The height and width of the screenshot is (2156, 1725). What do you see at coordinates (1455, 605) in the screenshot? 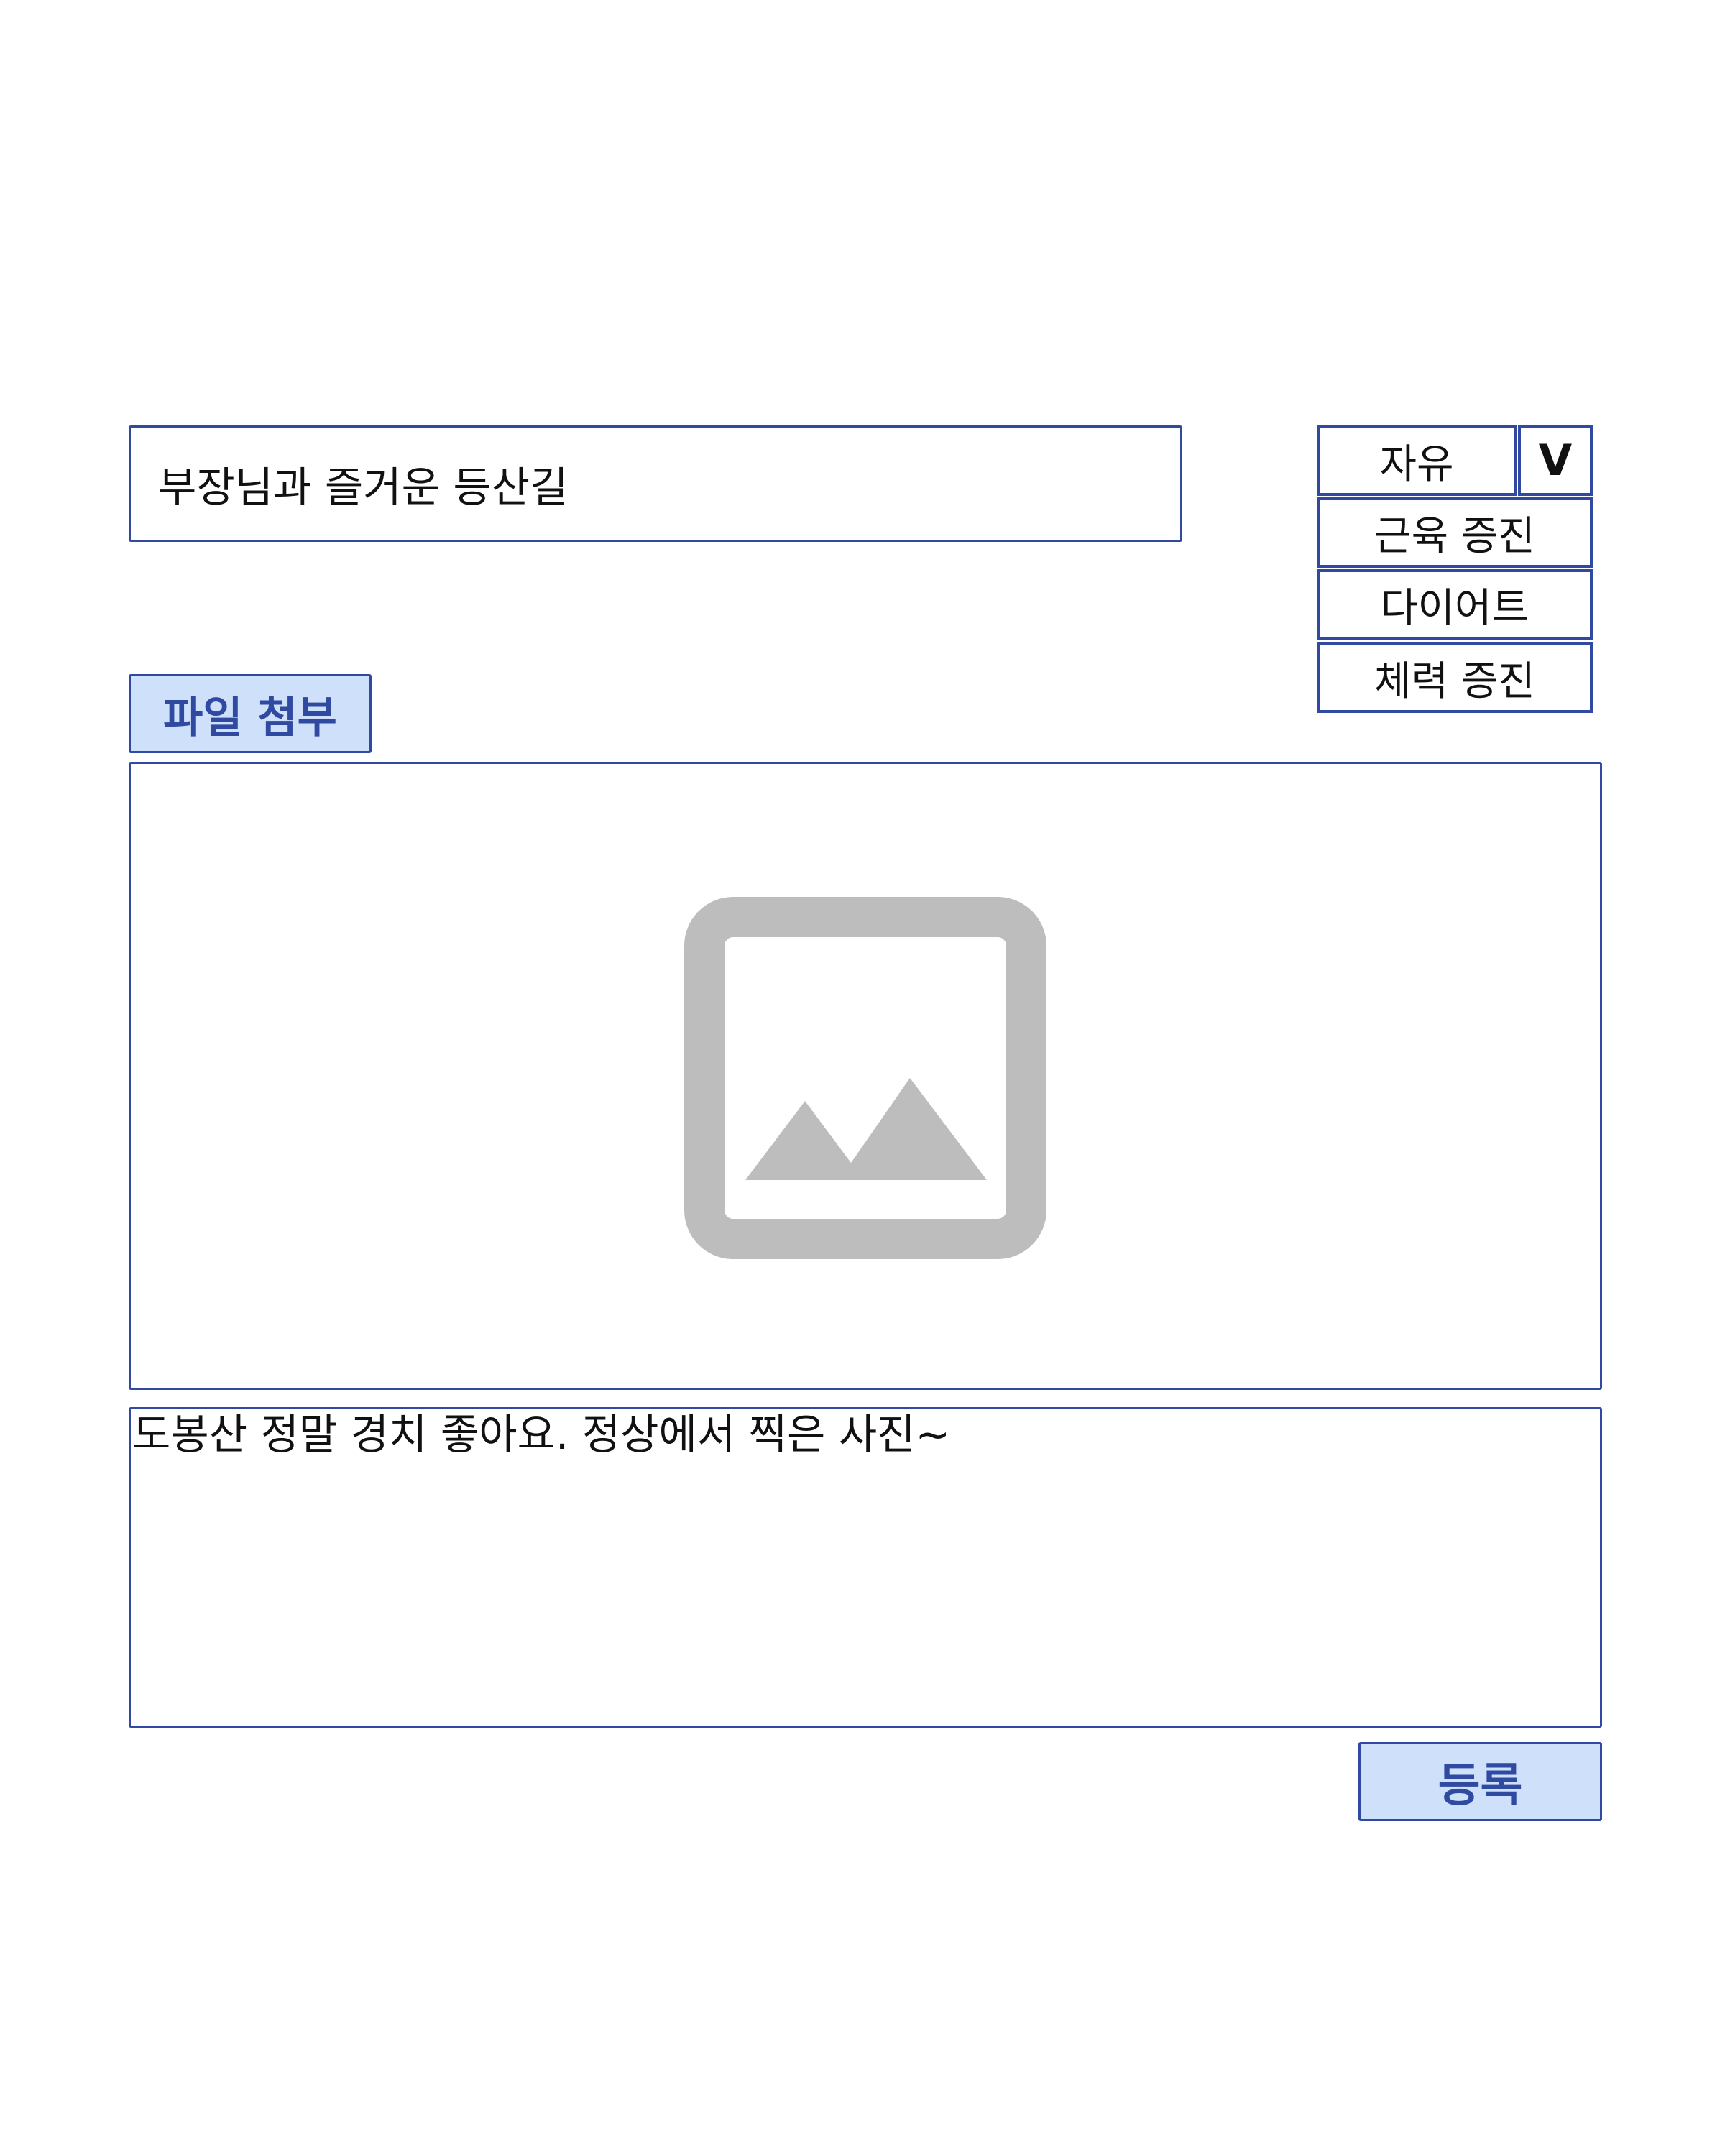
I see `category-option-diet: 다이어트` at bounding box center [1455, 605].